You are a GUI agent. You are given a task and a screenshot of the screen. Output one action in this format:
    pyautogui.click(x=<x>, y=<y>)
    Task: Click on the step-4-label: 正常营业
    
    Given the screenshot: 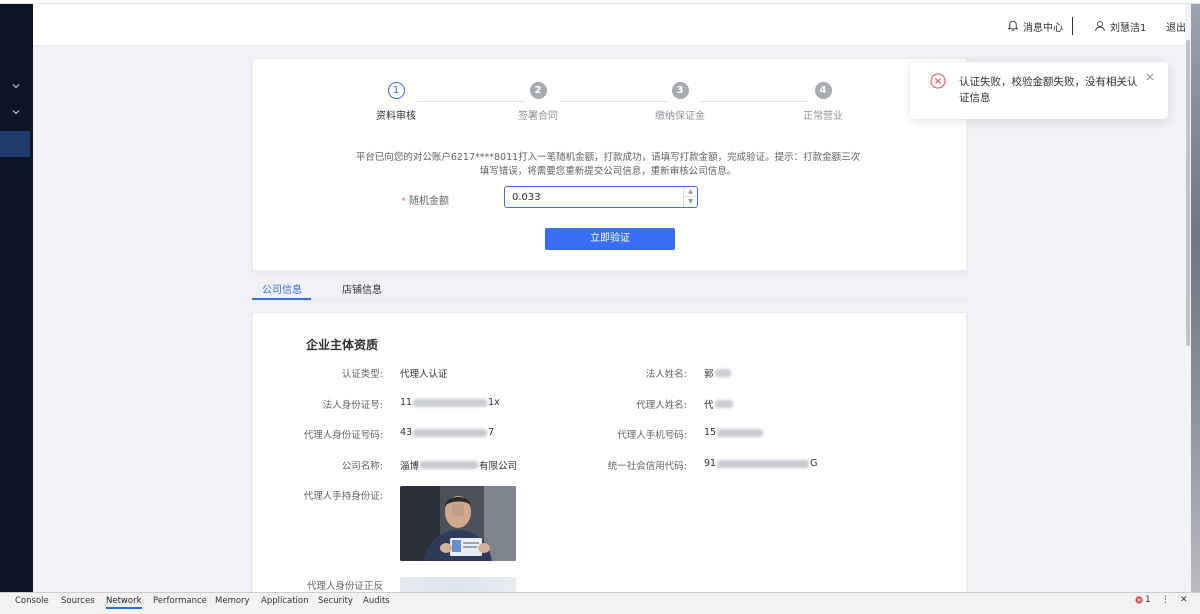 What is the action you would take?
    pyautogui.click(x=823, y=116)
    